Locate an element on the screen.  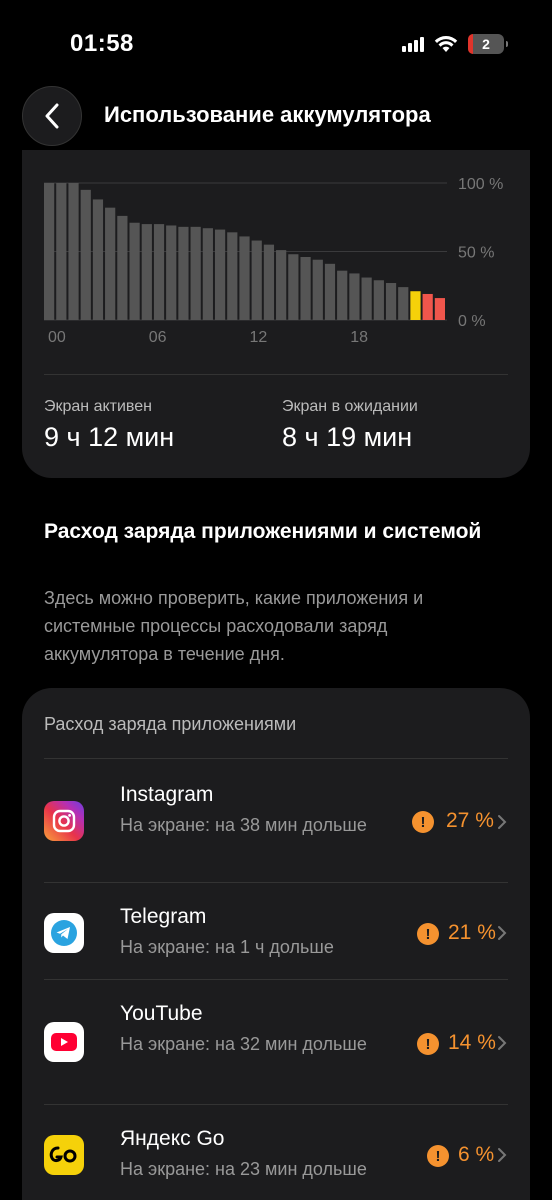
chart-x-tick-label: 18 is located at coordinates (359, 337).